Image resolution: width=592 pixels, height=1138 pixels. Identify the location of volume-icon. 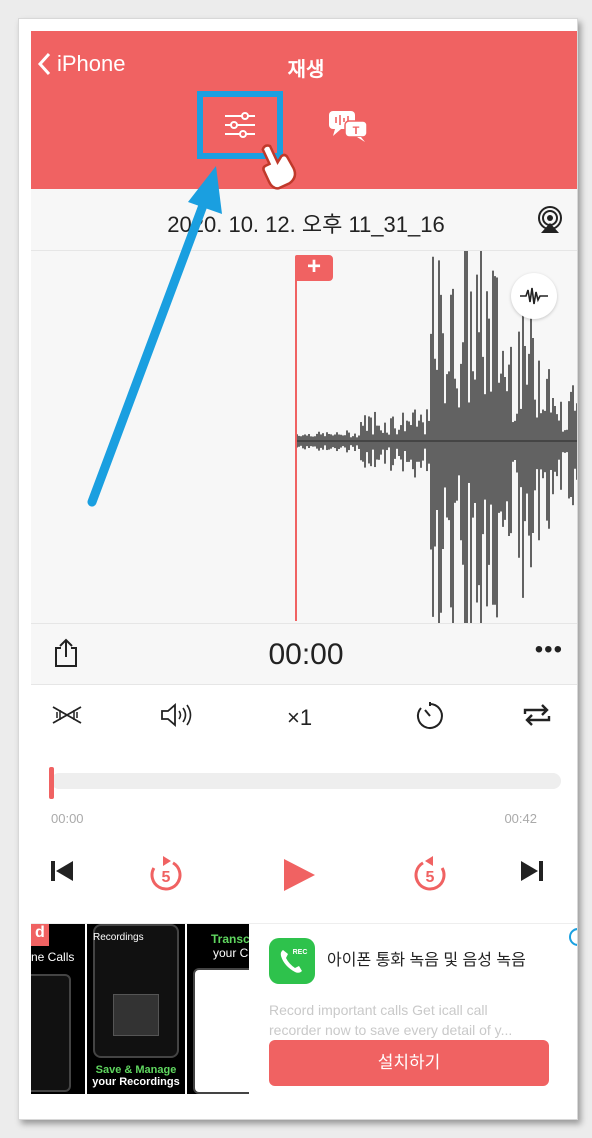
(176, 715).